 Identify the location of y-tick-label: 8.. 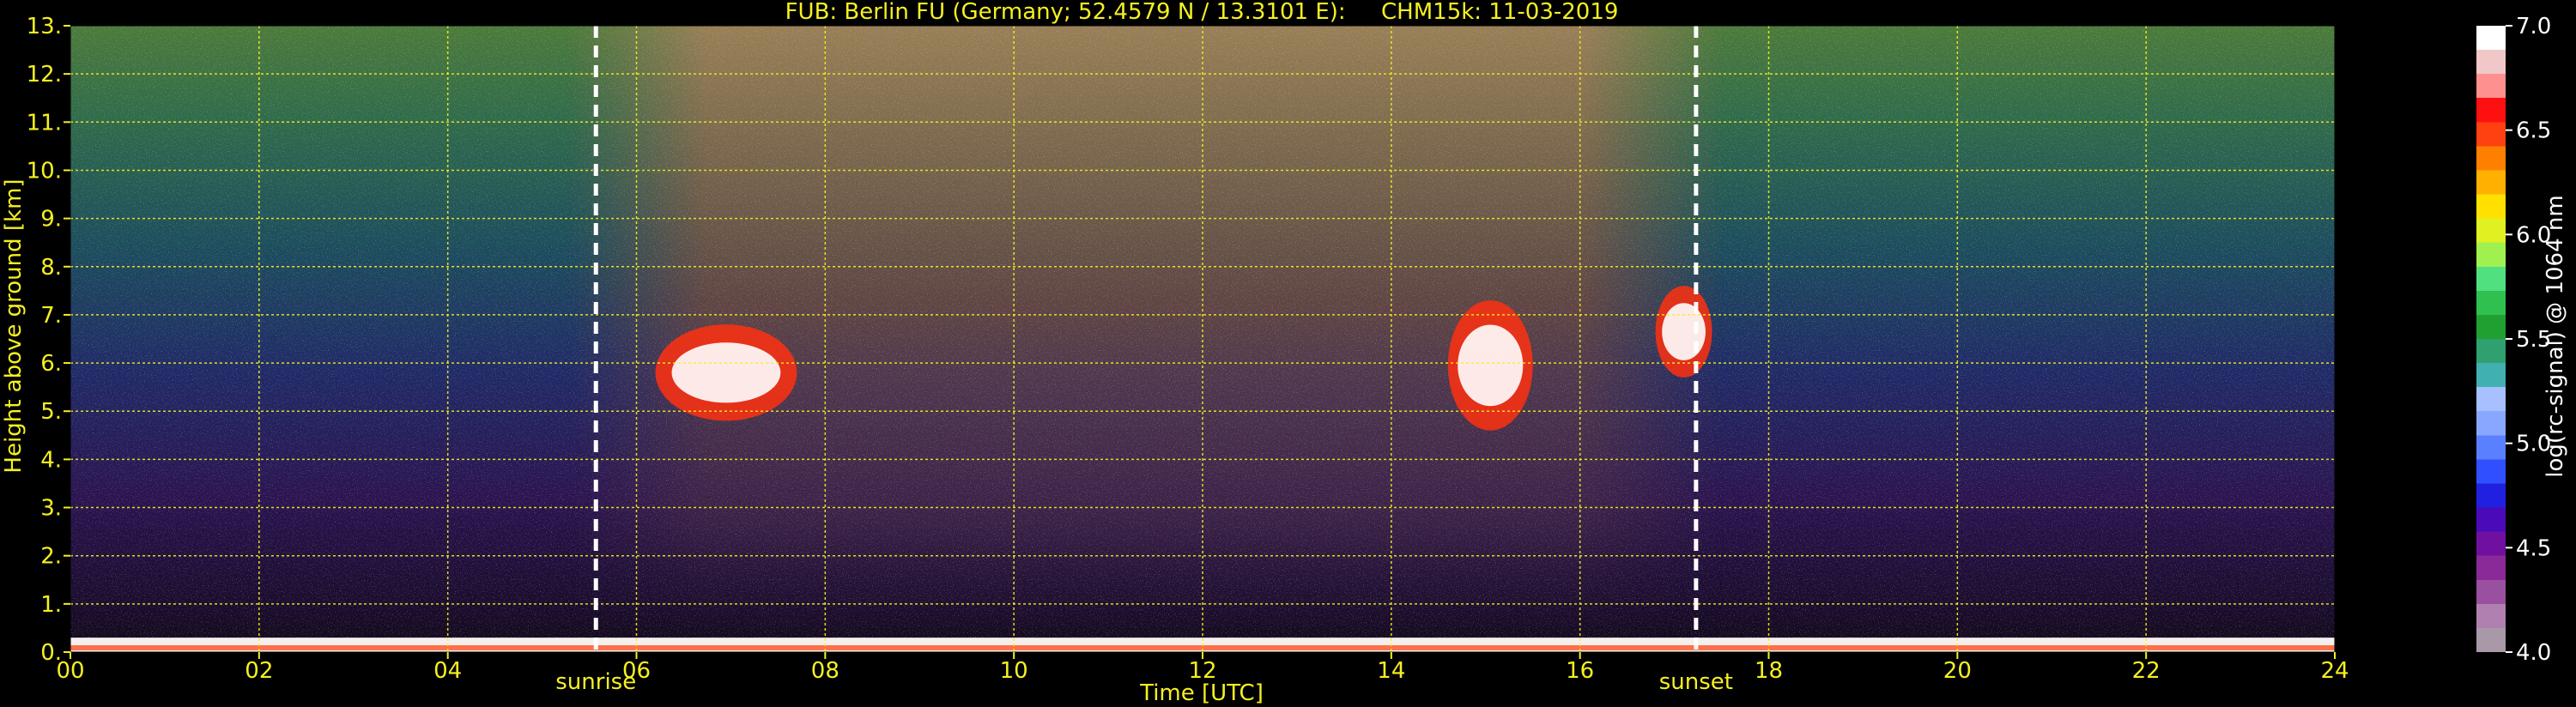
(51, 268).